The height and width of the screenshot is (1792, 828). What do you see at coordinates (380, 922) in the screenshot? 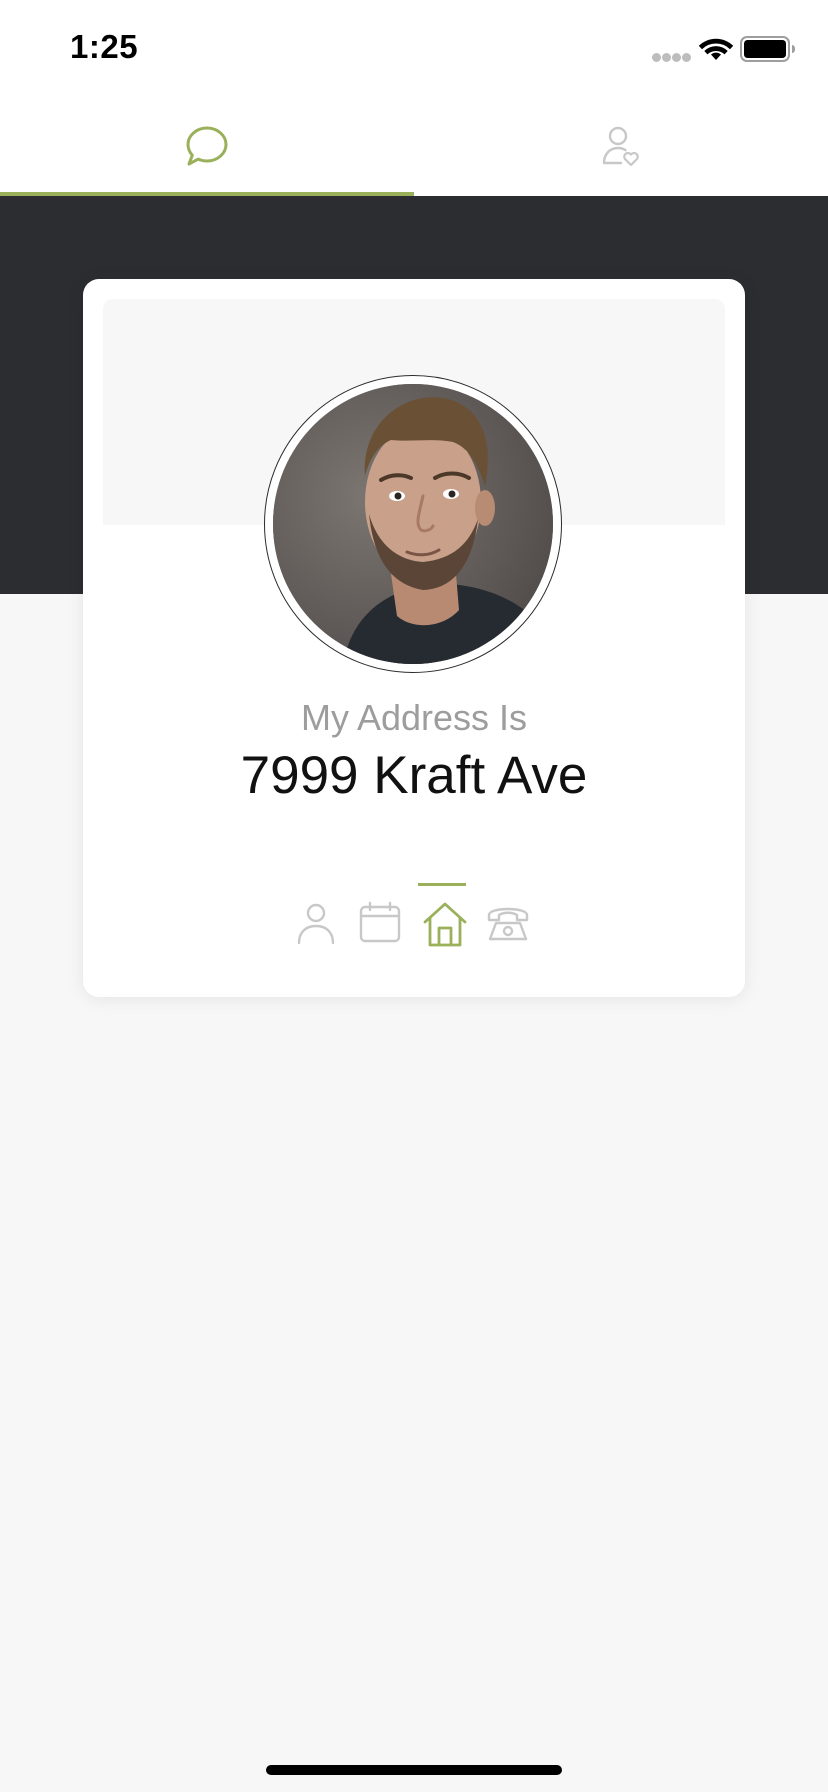
I see `calendar-icon` at bounding box center [380, 922].